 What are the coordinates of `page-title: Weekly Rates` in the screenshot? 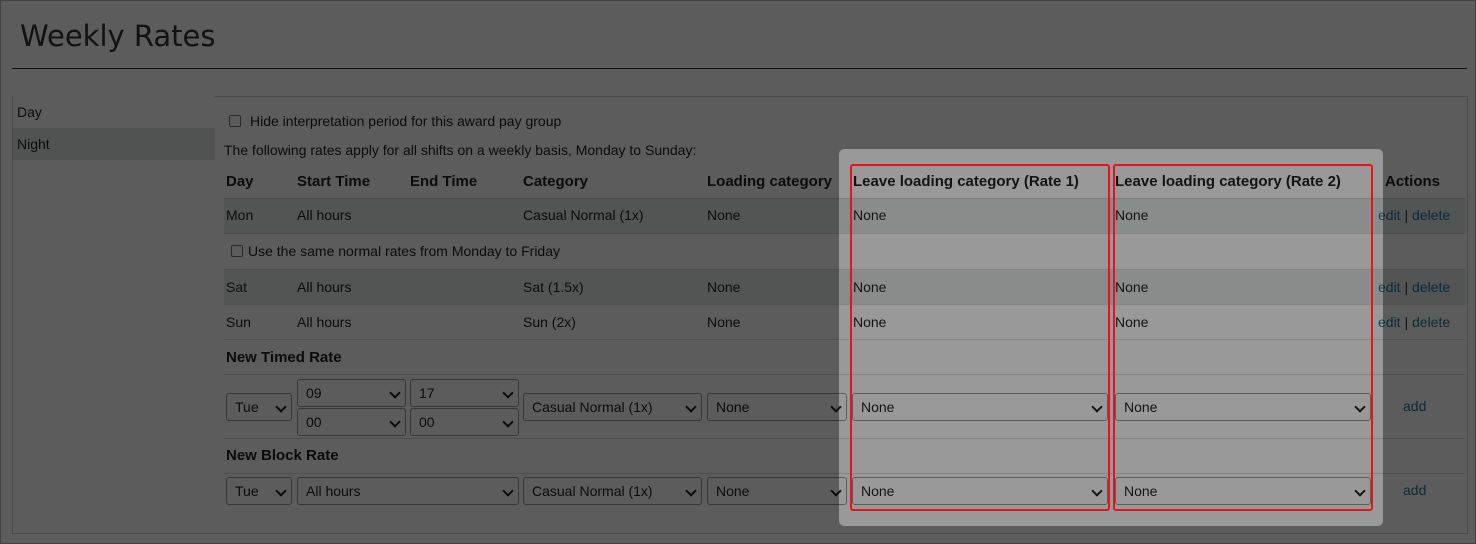 It's located at (118, 36).